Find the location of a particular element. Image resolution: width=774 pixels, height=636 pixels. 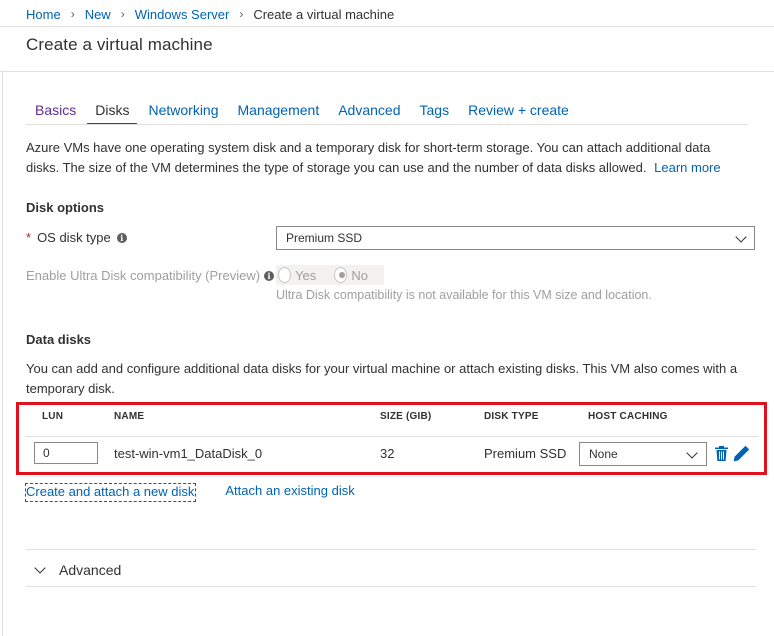

attach-existing-disk-link: Attach an existing disk is located at coordinates (289, 492).